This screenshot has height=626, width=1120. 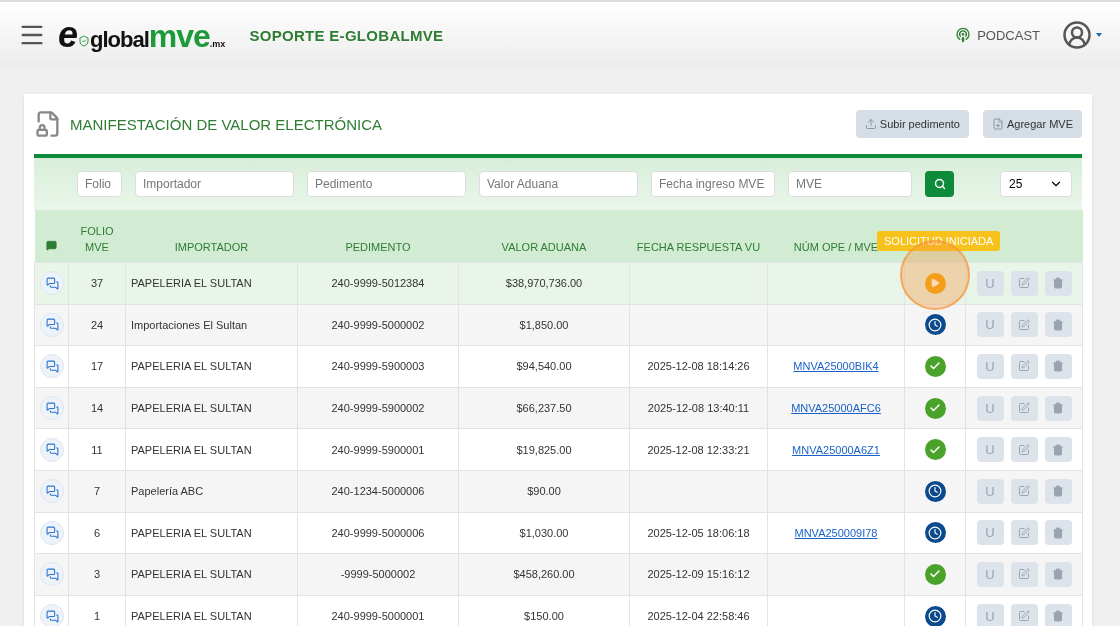 I want to click on value-text: $19,825.00, so click(x=544, y=449).